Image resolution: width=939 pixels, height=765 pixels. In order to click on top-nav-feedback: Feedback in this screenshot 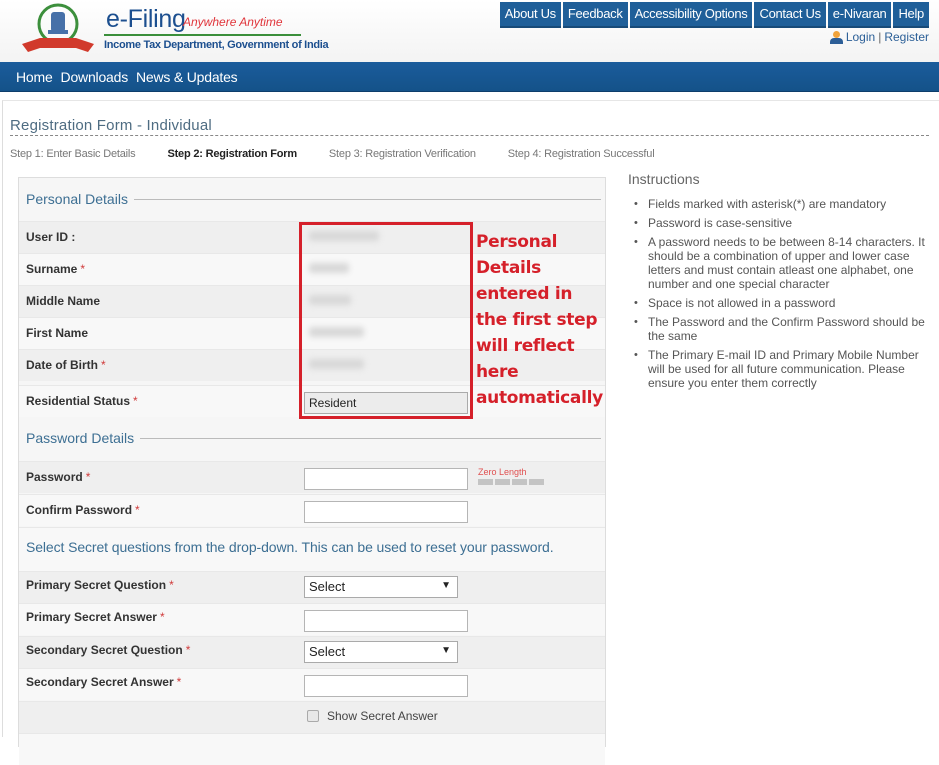, I will do `click(595, 15)`.